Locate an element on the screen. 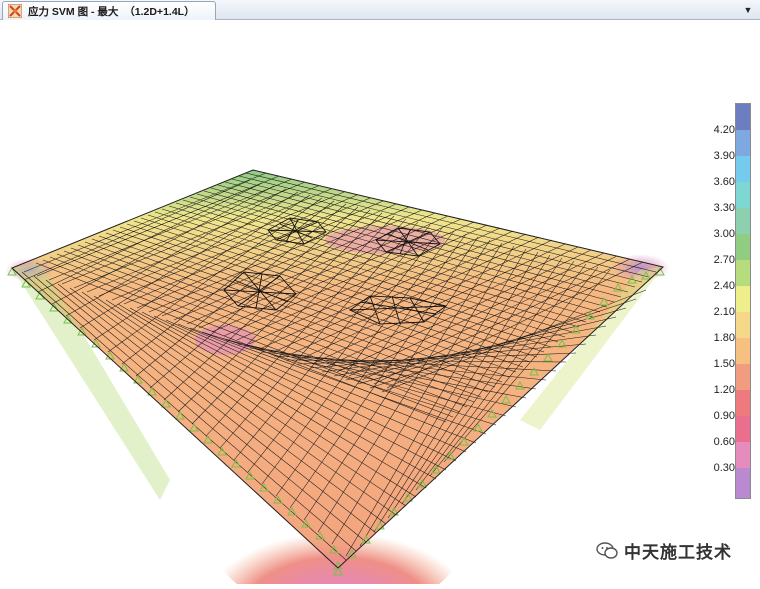 Image resolution: width=760 pixels, height=589 pixels. tab-bar: 应力 SVM 图 - 最大 （1.2D+1.4L） ▼ is located at coordinates (380, 10).